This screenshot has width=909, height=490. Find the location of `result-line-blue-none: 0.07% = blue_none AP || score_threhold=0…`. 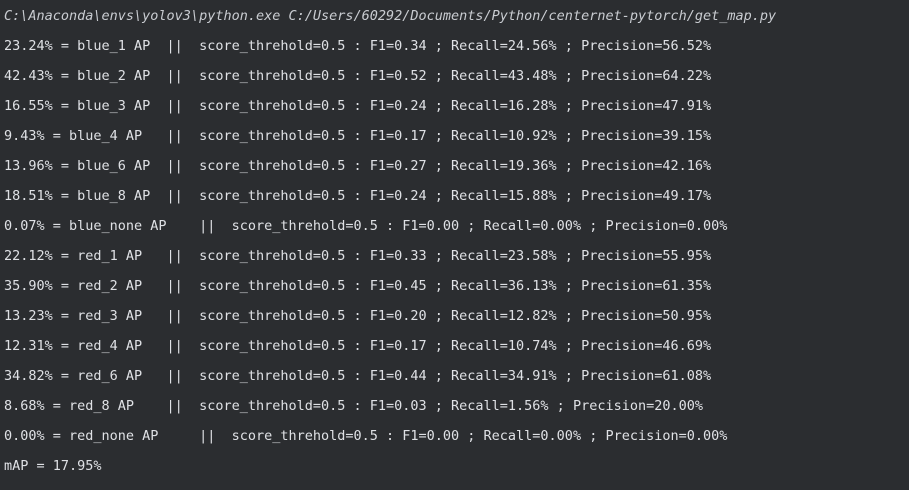

result-line-blue-none: 0.07% = blue_none AP || score_threhold=0… is located at coordinates (366, 226).